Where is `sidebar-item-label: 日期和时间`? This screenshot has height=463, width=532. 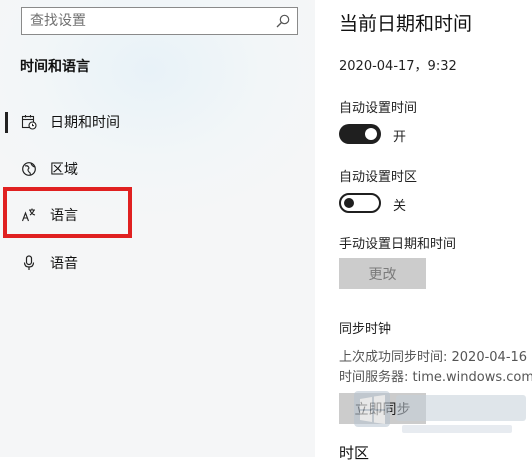 sidebar-item-label: 日期和时间 is located at coordinates (85, 123).